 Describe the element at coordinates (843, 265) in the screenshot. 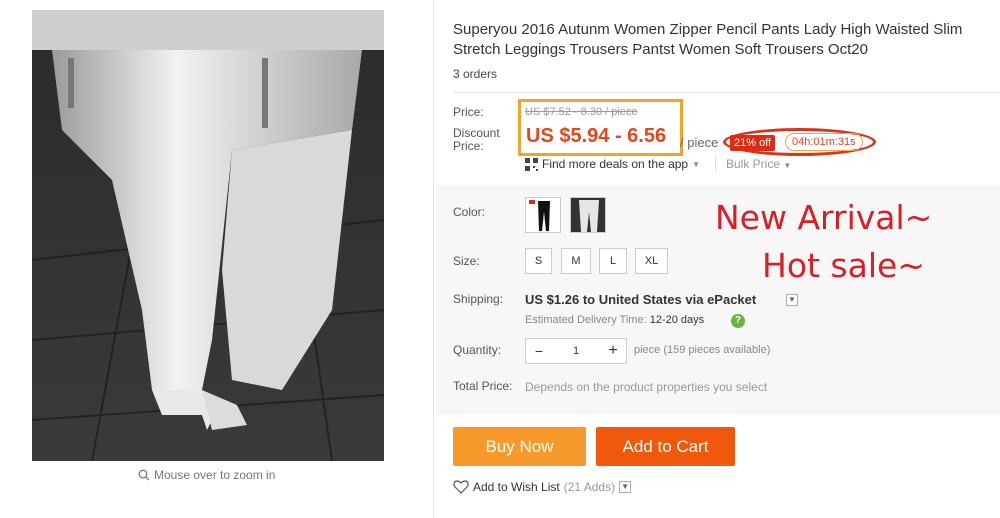

I see `promo-text-hot-sale: Hot sale~` at that location.